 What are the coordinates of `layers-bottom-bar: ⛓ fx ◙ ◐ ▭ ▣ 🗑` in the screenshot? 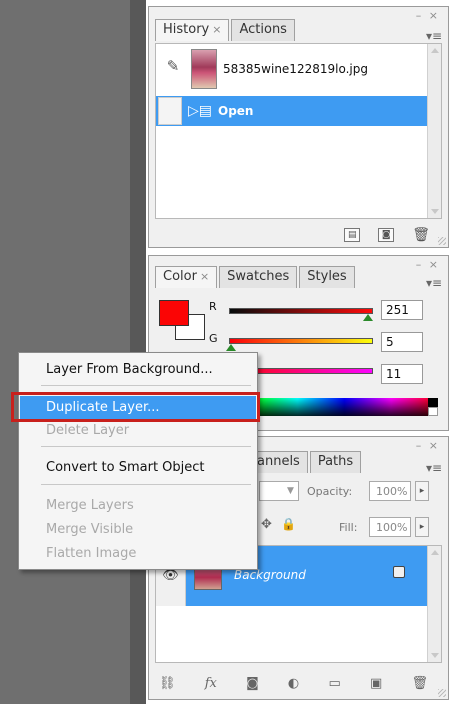 It's located at (293, 683).